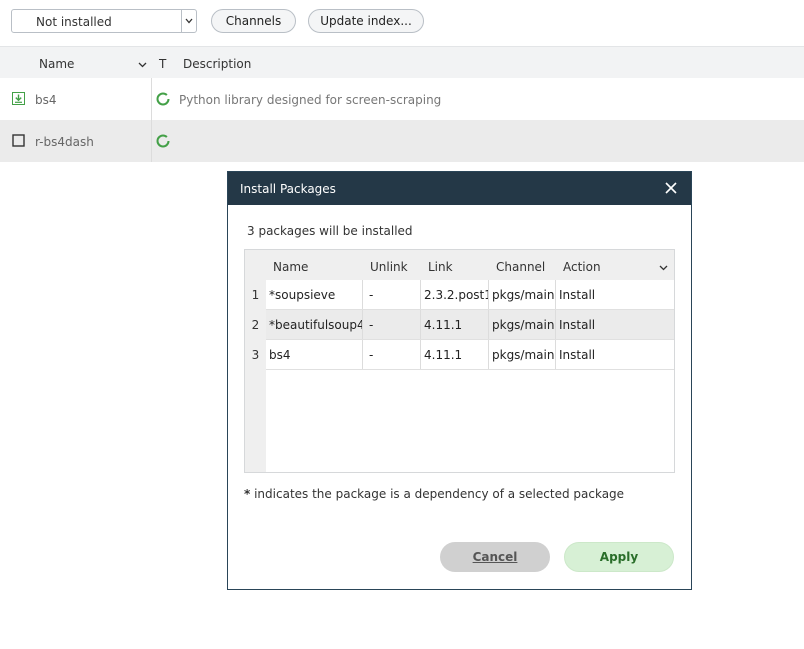 The image size is (804, 649). What do you see at coordinates (74, 22) in the screenshot?
I see `filter-select-value: Not installed` at bounding box center [74, 22].